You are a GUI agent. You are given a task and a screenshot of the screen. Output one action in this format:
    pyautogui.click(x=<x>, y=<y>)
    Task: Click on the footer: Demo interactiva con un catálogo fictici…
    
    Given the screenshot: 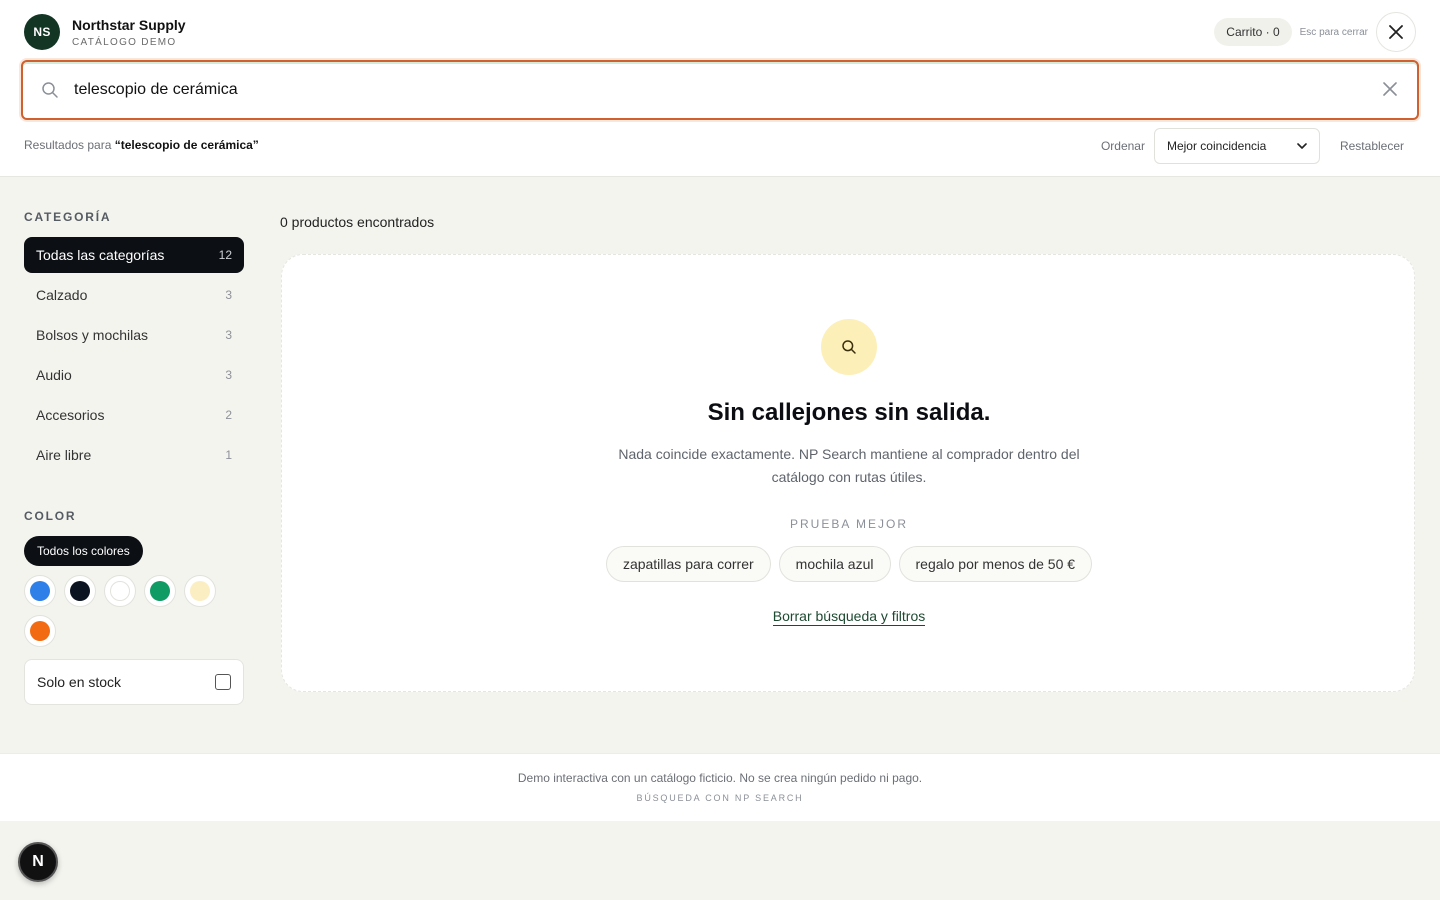 What is the action you would take?
    pyautogui.click(x=720, y=787)
    